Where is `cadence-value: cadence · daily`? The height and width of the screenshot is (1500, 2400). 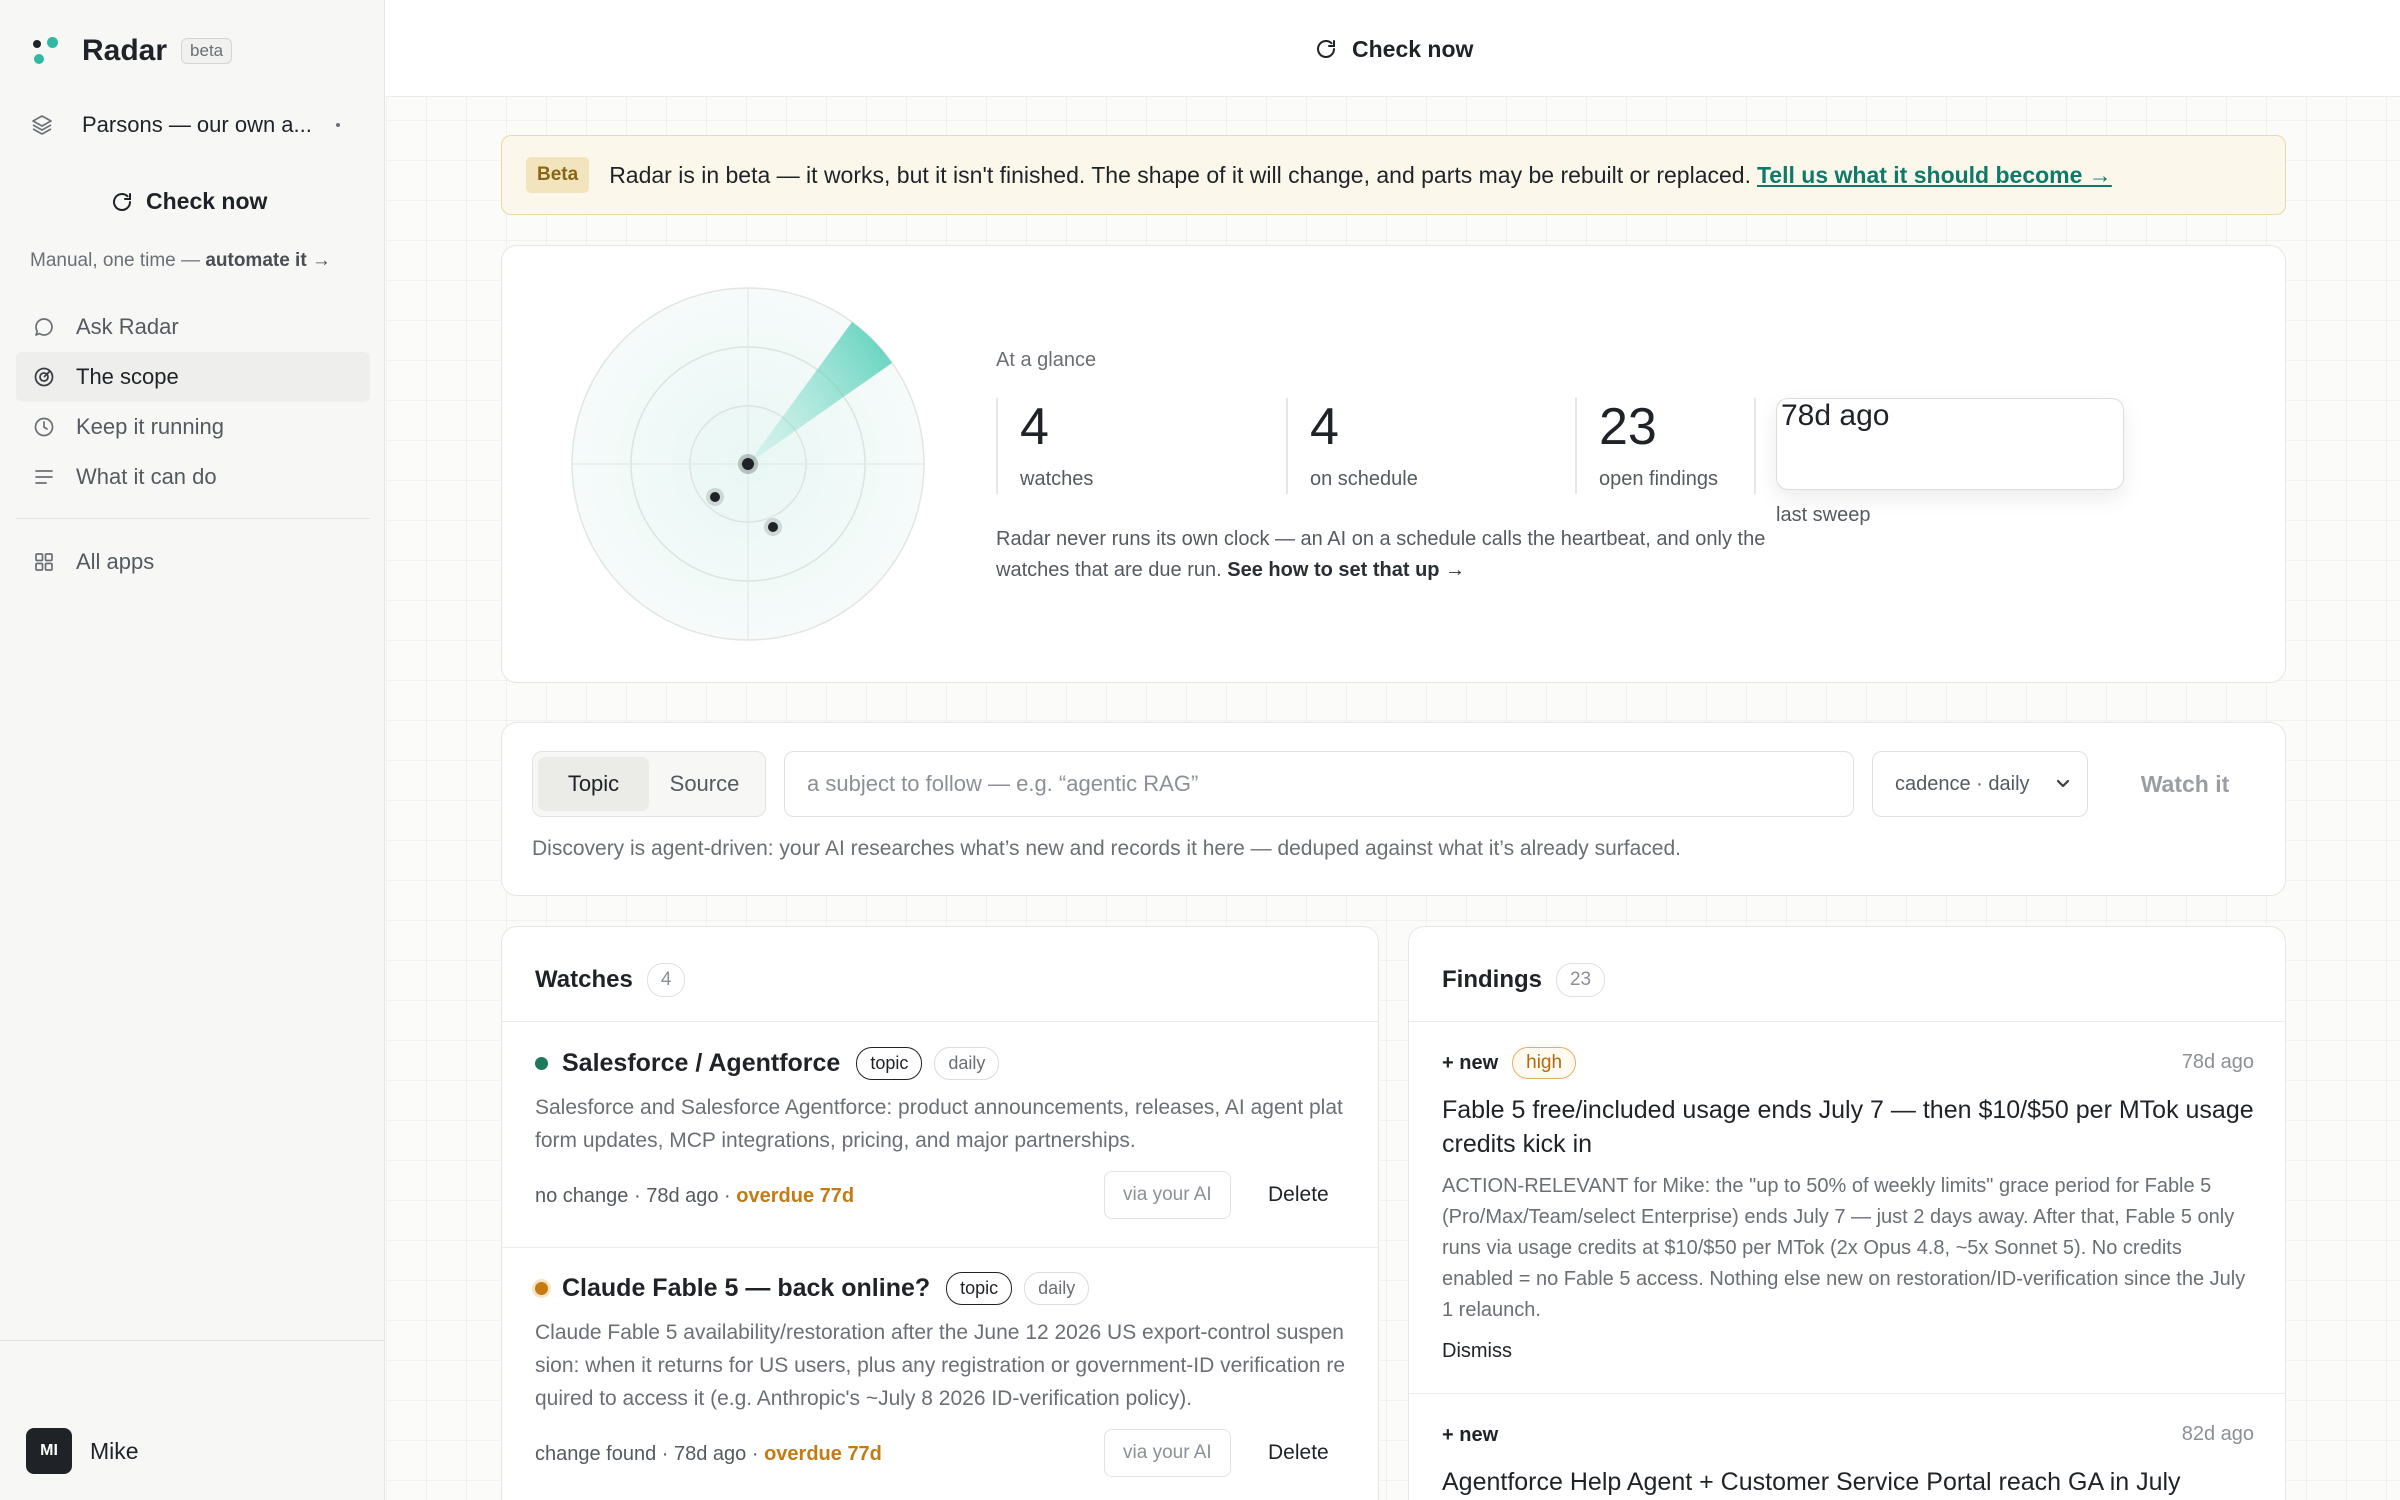 cadence-value: cadence · daily is located at coordinates (1962, 783).